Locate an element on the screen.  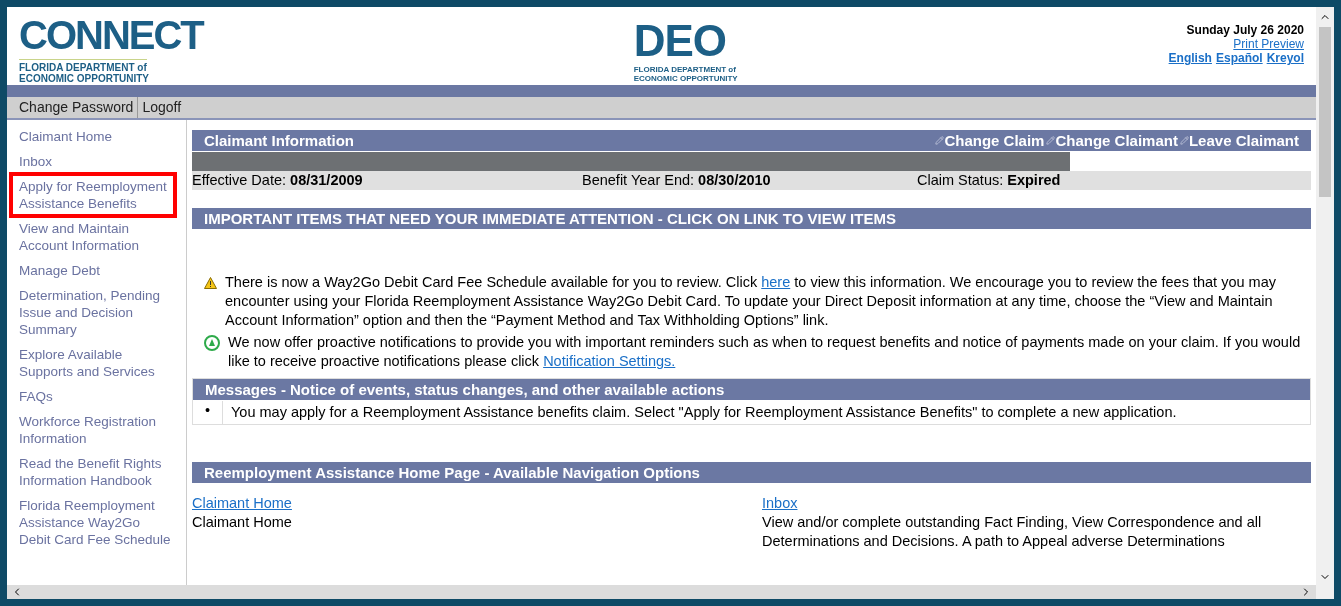
sidebar-link: View and Maintain Account Information is located at coordinates (96, 237).